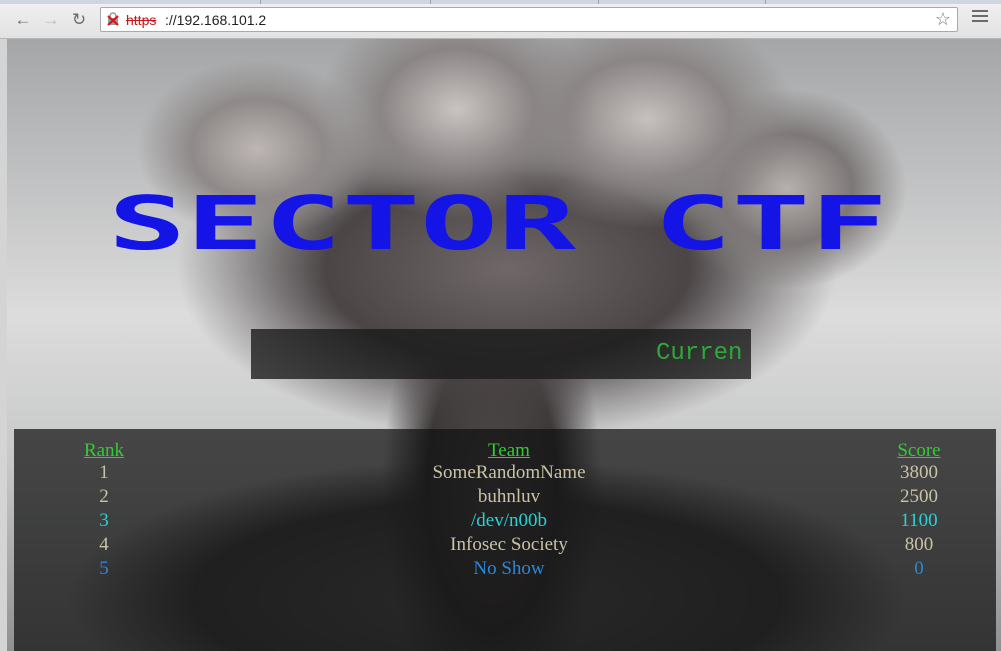 The height and width of the screenshot is (651, 1001). What do you see at coordinates (919, 568) in the screenshot?
I see `score-cell: 0` at bounding box center [919, 568].